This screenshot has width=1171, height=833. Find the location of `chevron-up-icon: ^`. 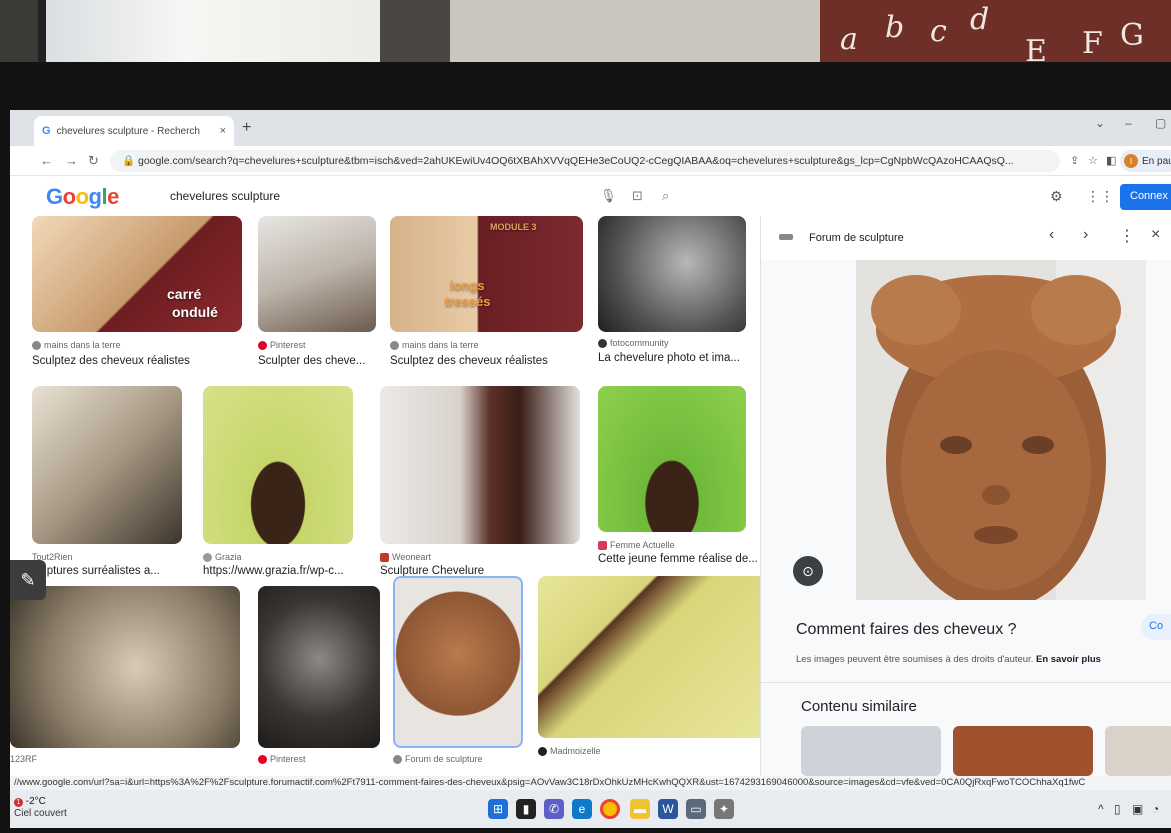

chevron-up-icon: ^ is located at coordinates (1101, 809).